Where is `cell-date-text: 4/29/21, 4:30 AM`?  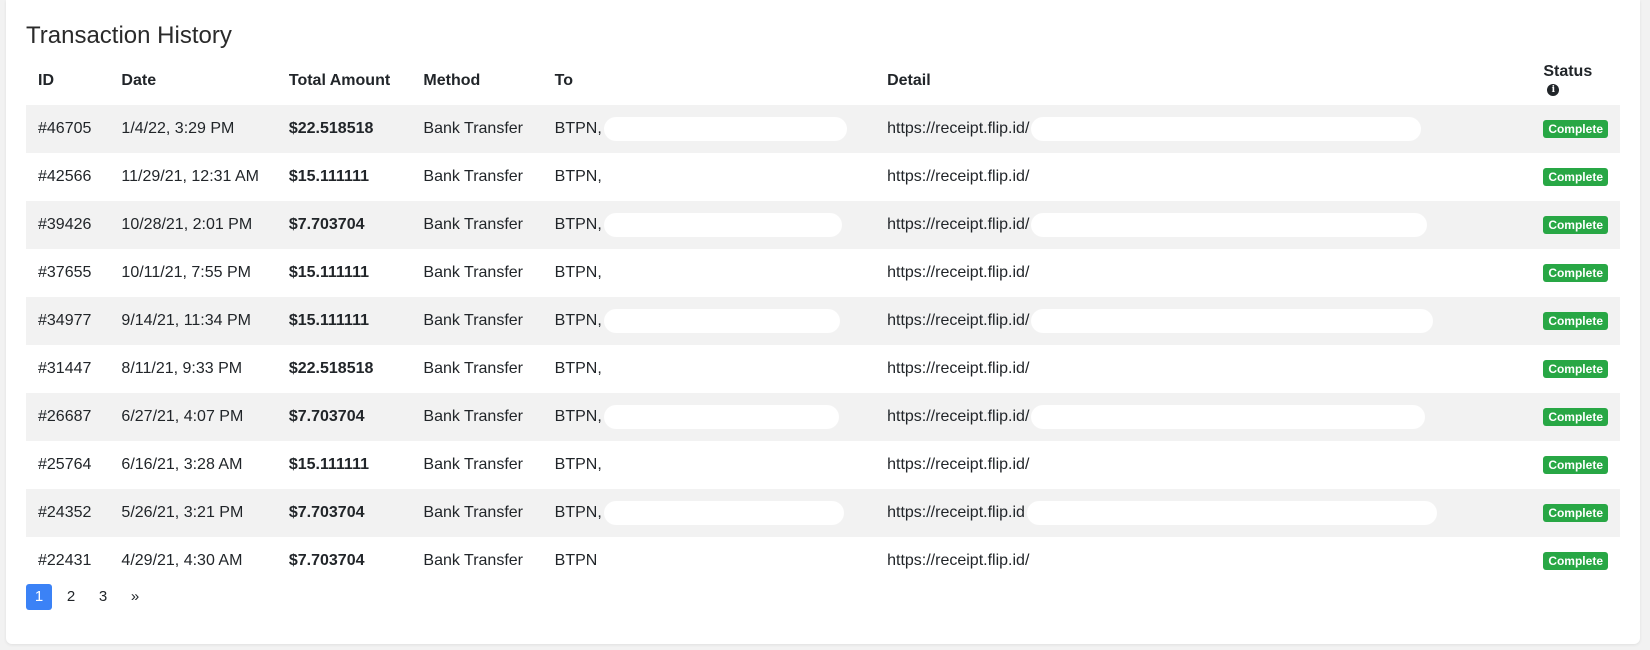
cell-date-text: 4/29/21, 4:30 AM is located at coordinates (182, 560).